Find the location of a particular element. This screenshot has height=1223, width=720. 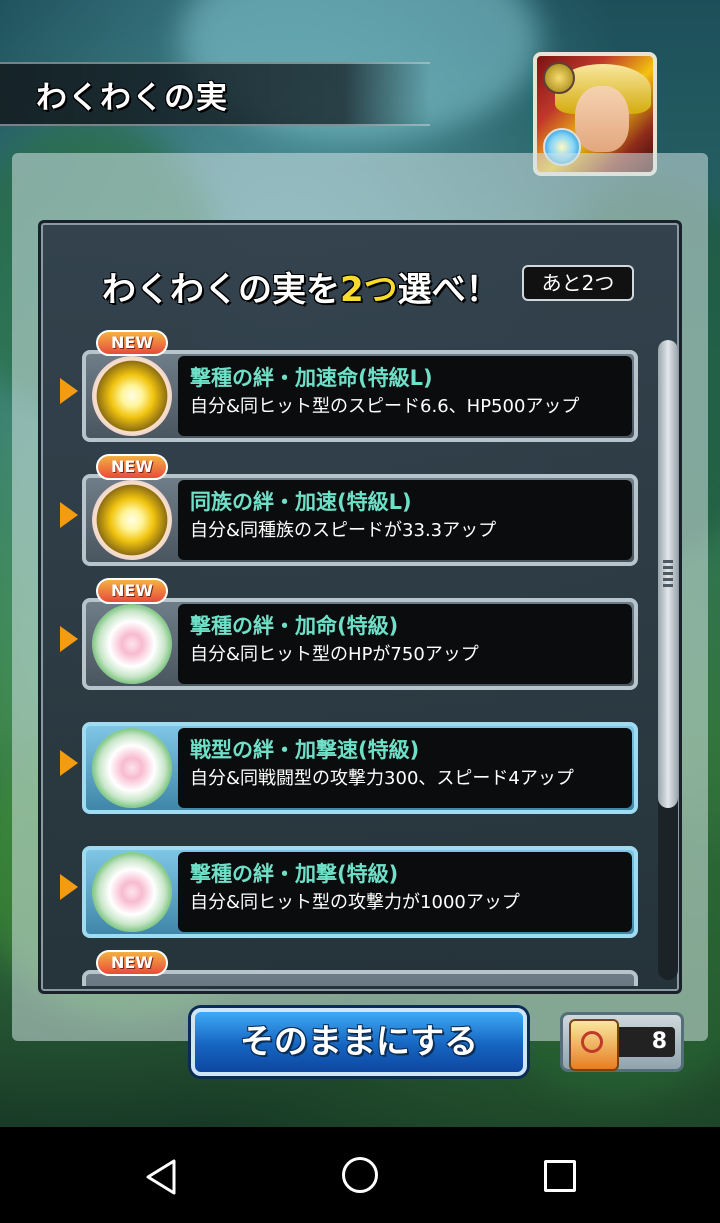

fruit-name: 戦型の絆・加撃速(特級) is located at coordinates (305, 750).